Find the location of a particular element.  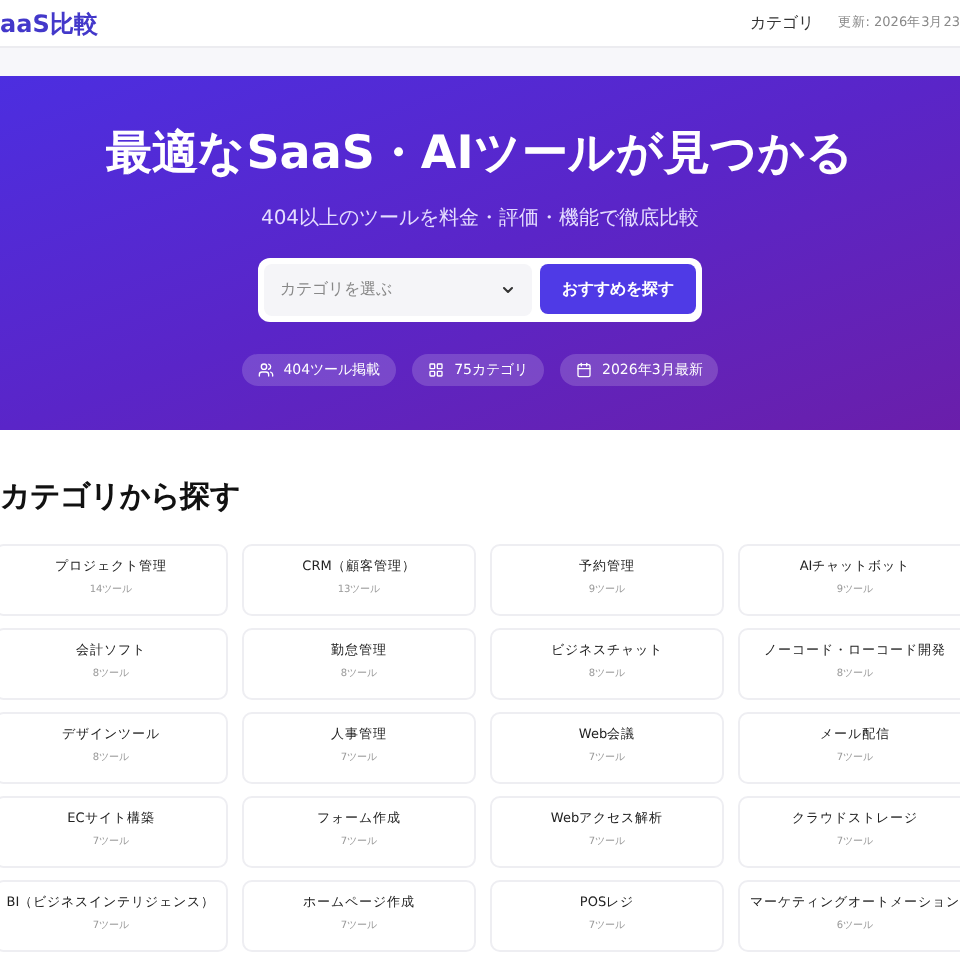

site-logo: aaS比較 is located at coordinates (49, 23).